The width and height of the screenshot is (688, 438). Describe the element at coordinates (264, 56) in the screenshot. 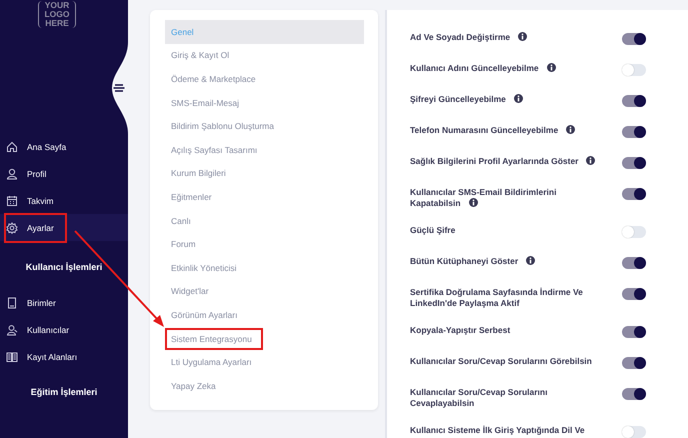

I see `settings-menu-item: Giriş & Kayıt Ol` at that location.